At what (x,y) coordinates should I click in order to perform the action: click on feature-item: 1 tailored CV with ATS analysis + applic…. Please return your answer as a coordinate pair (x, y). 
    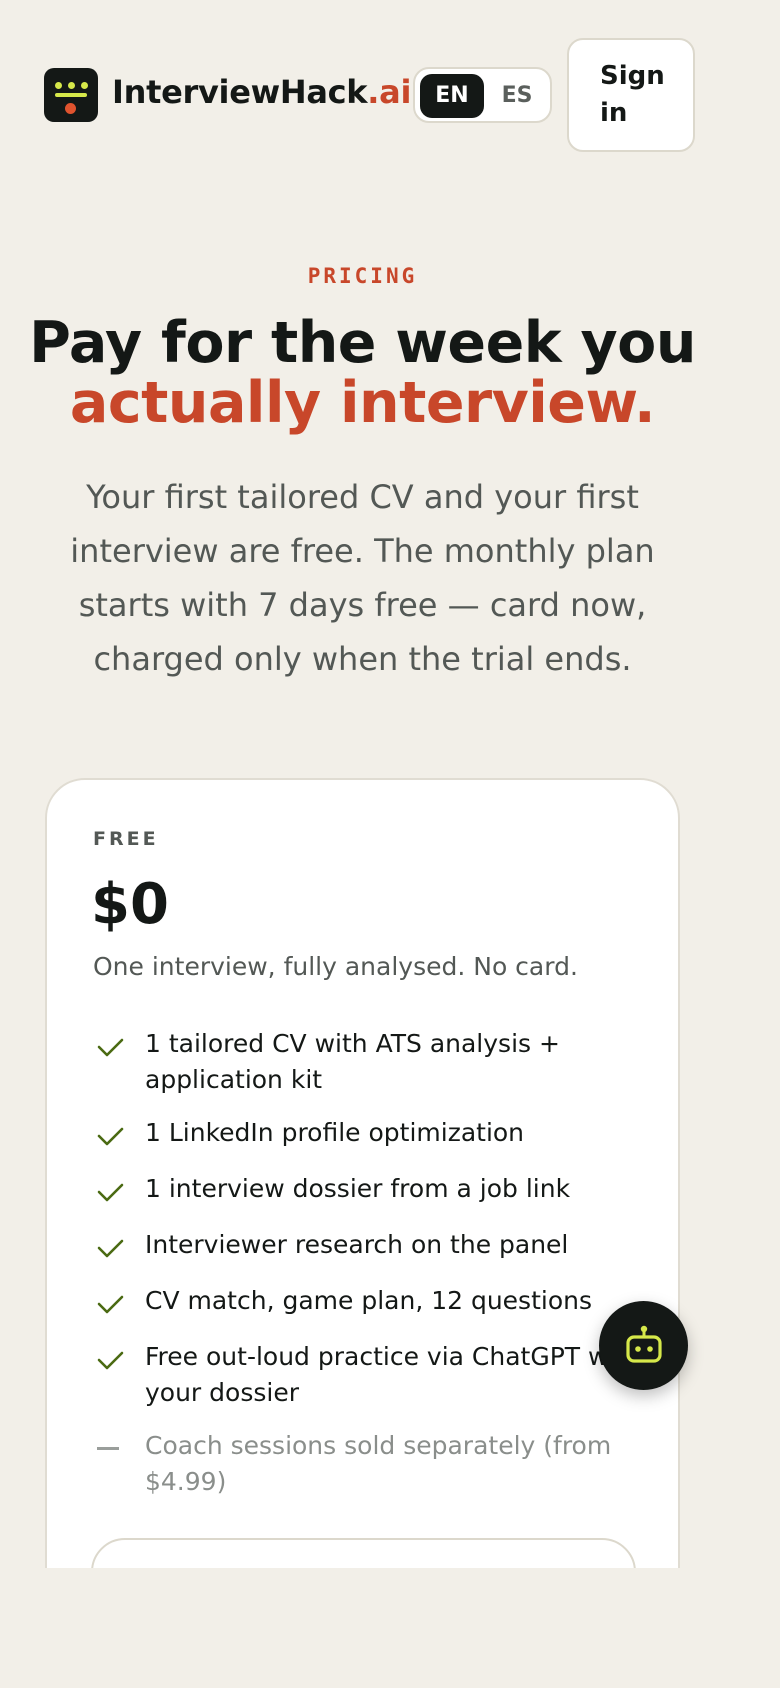
    Looking at the image, I should click on (368, 1062).